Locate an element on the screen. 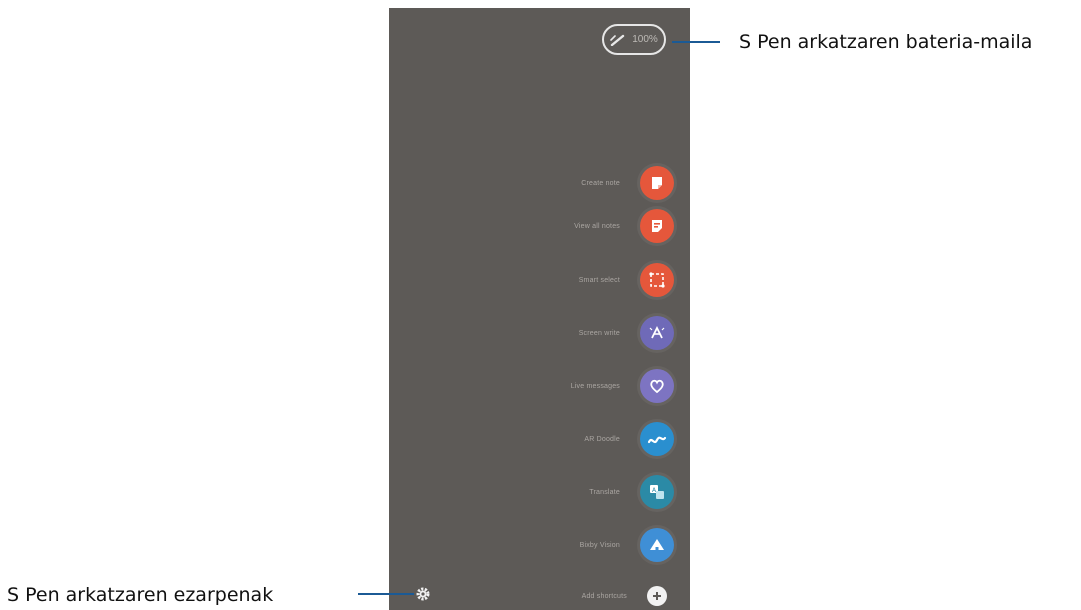 This screenshot has height=610, width=1081. menu-item-translate: Translate A is located at coordinates (631, 492).